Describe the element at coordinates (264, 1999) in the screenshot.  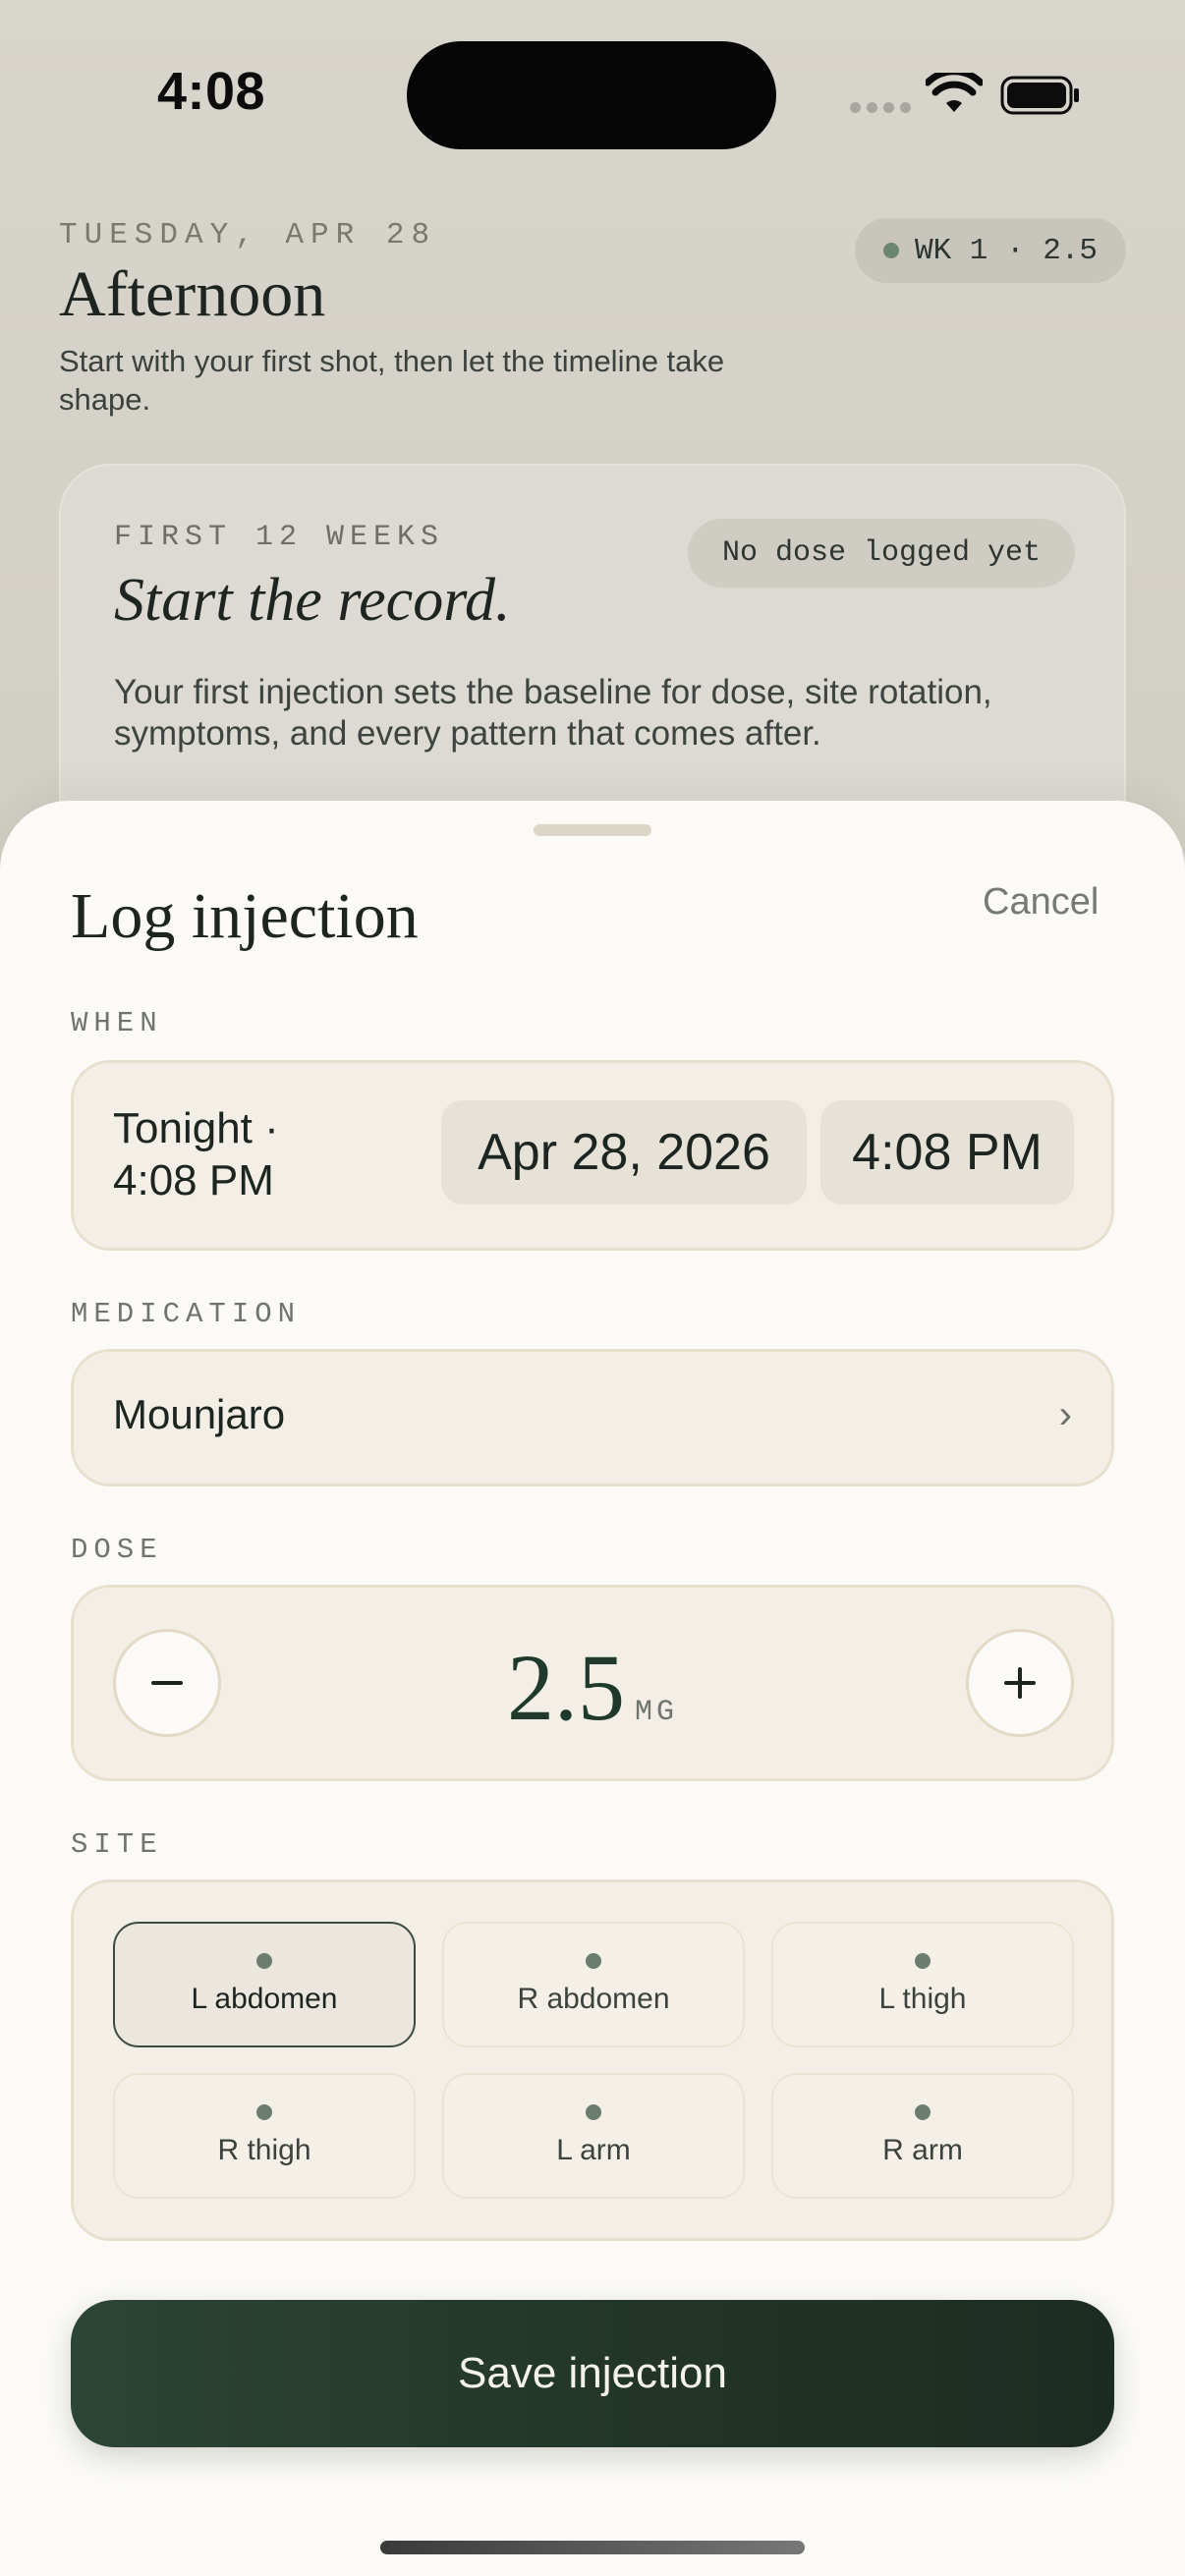
I see `site-option-label: L abdomen` at that location.